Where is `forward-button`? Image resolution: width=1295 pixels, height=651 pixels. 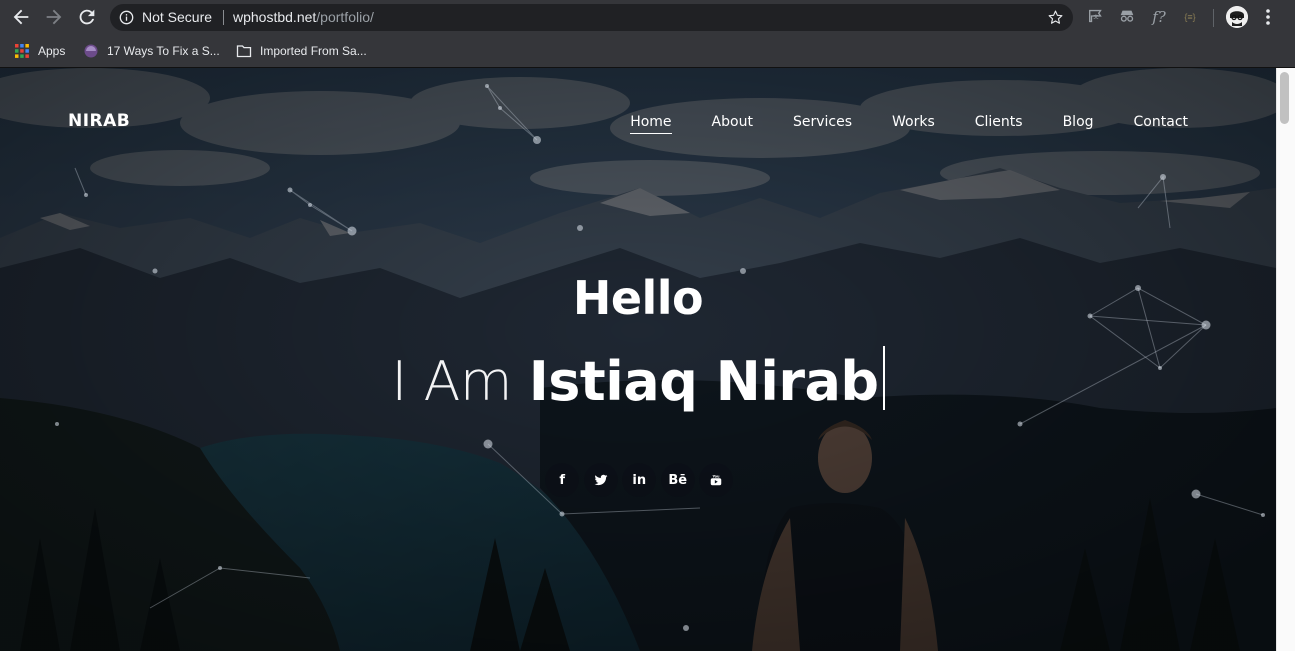
forward-button is located at coordinates (54, 17).